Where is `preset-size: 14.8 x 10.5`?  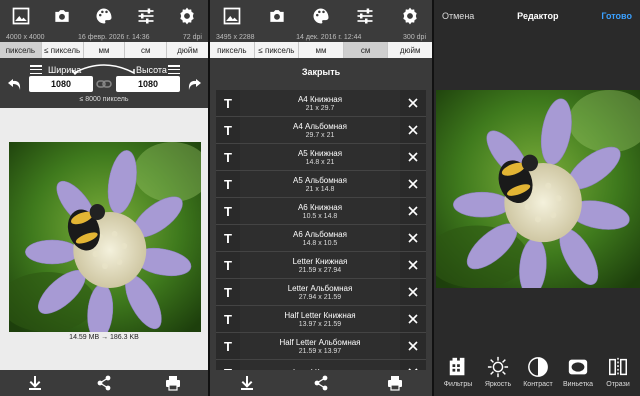 preset-size: 14.8 x 10.5 is located at coordinates (320, 243).